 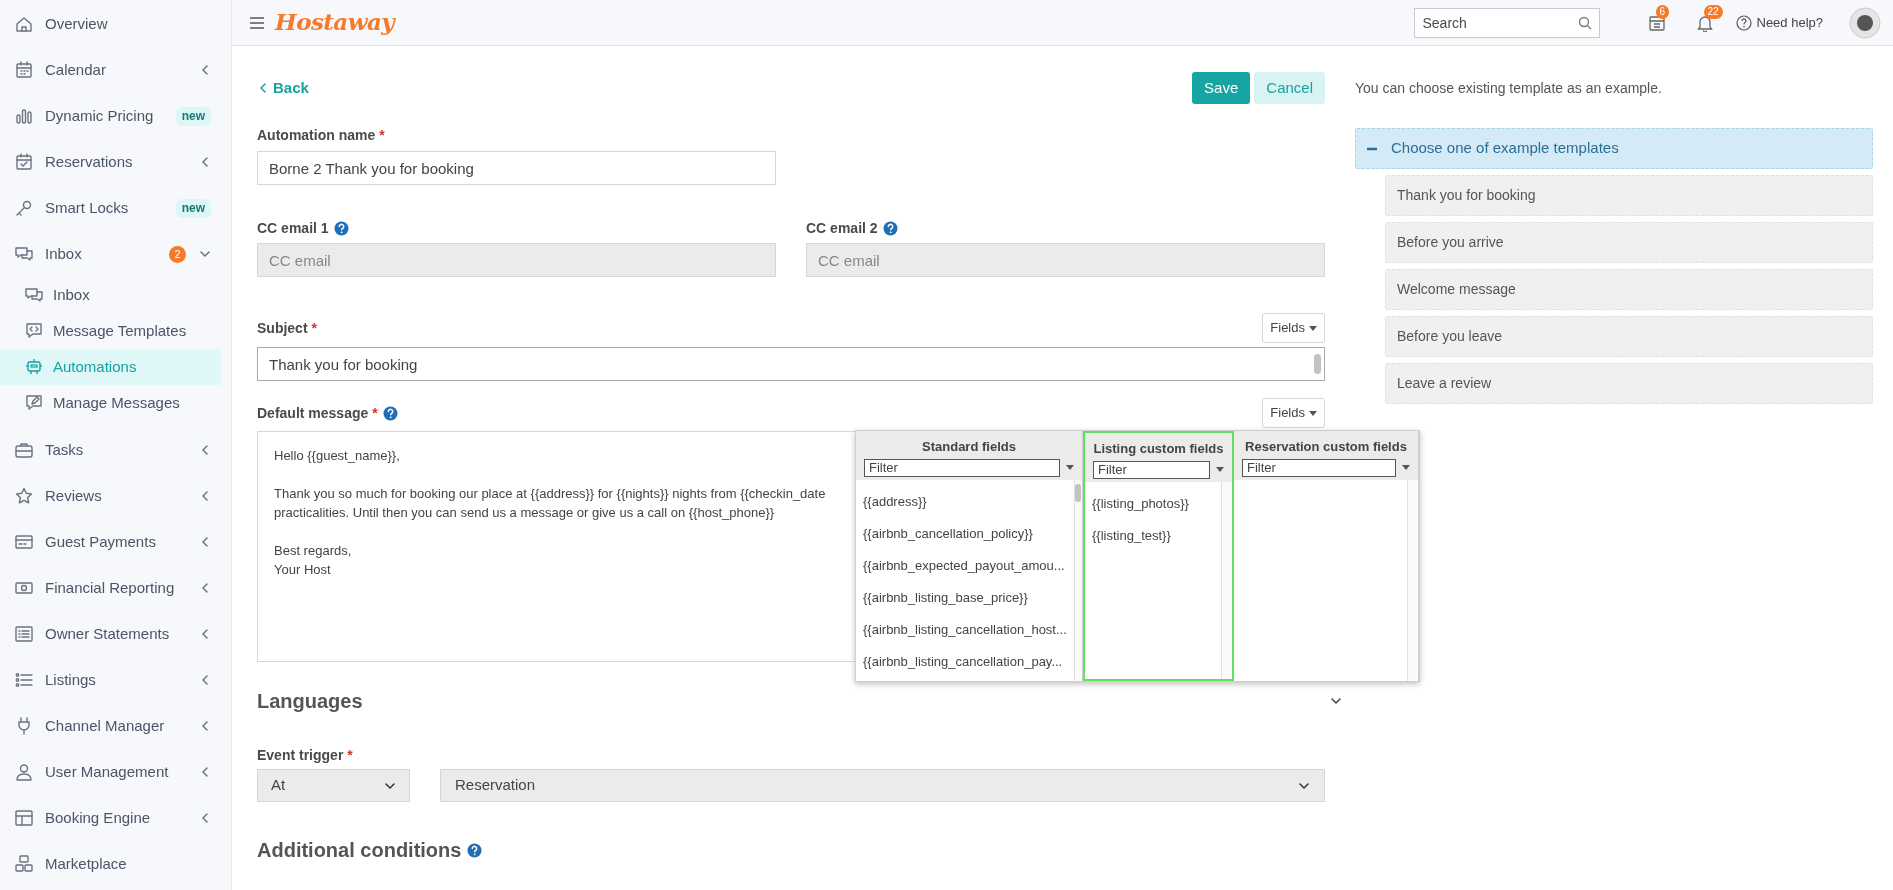 I want to click on sidebar-label: Marketplace, so click(x=86, y=863).